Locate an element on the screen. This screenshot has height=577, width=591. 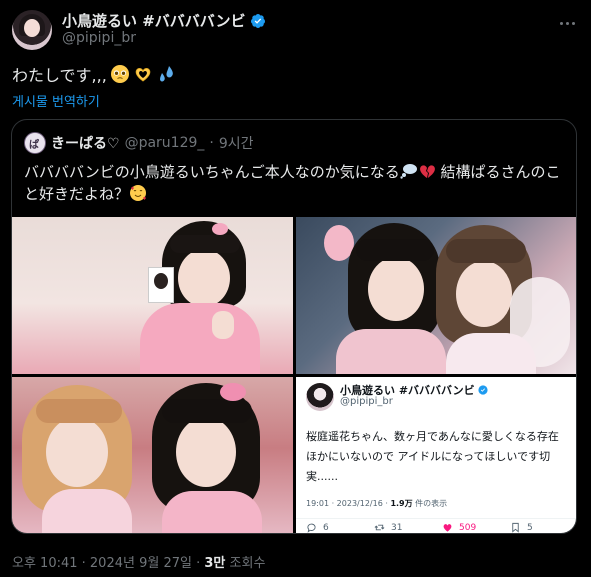
tweet-footer: 오후 10:41 · 2024년 9월 27일 · 3만 조회수 is located at coordinates (138, 561).